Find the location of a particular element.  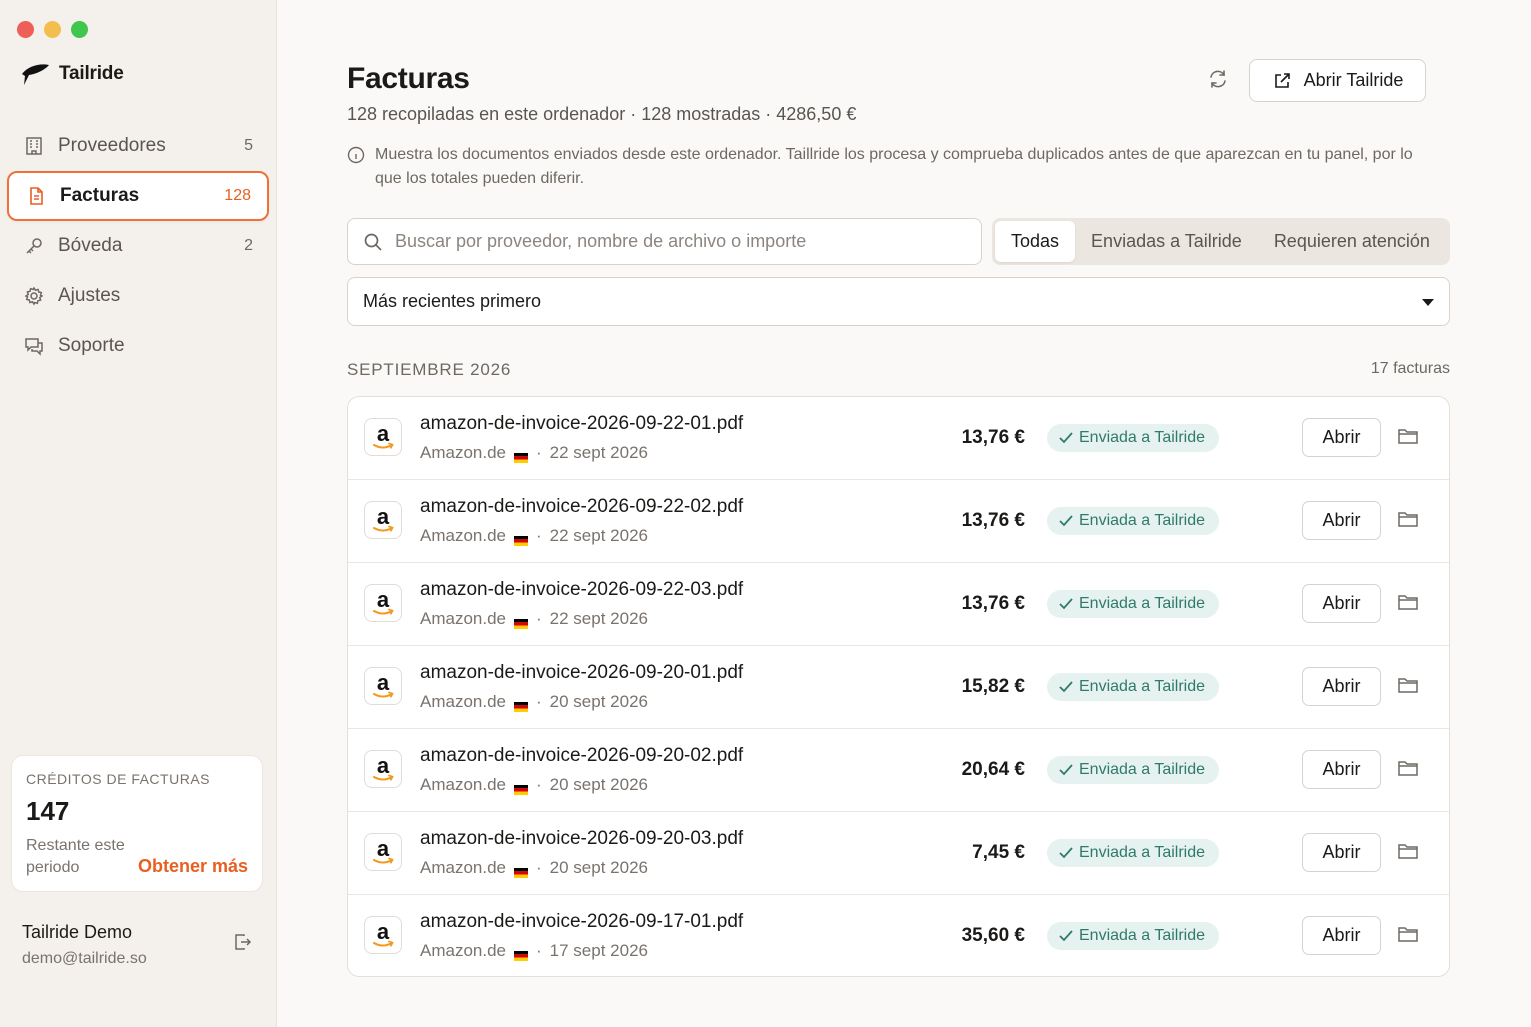

chat-icon is located at coordinates (34, 346).